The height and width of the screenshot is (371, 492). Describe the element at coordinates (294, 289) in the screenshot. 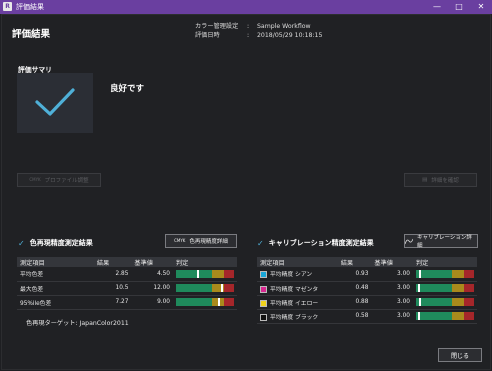

I see `row-item-label: 平均精度 マゼンタ` at that location.